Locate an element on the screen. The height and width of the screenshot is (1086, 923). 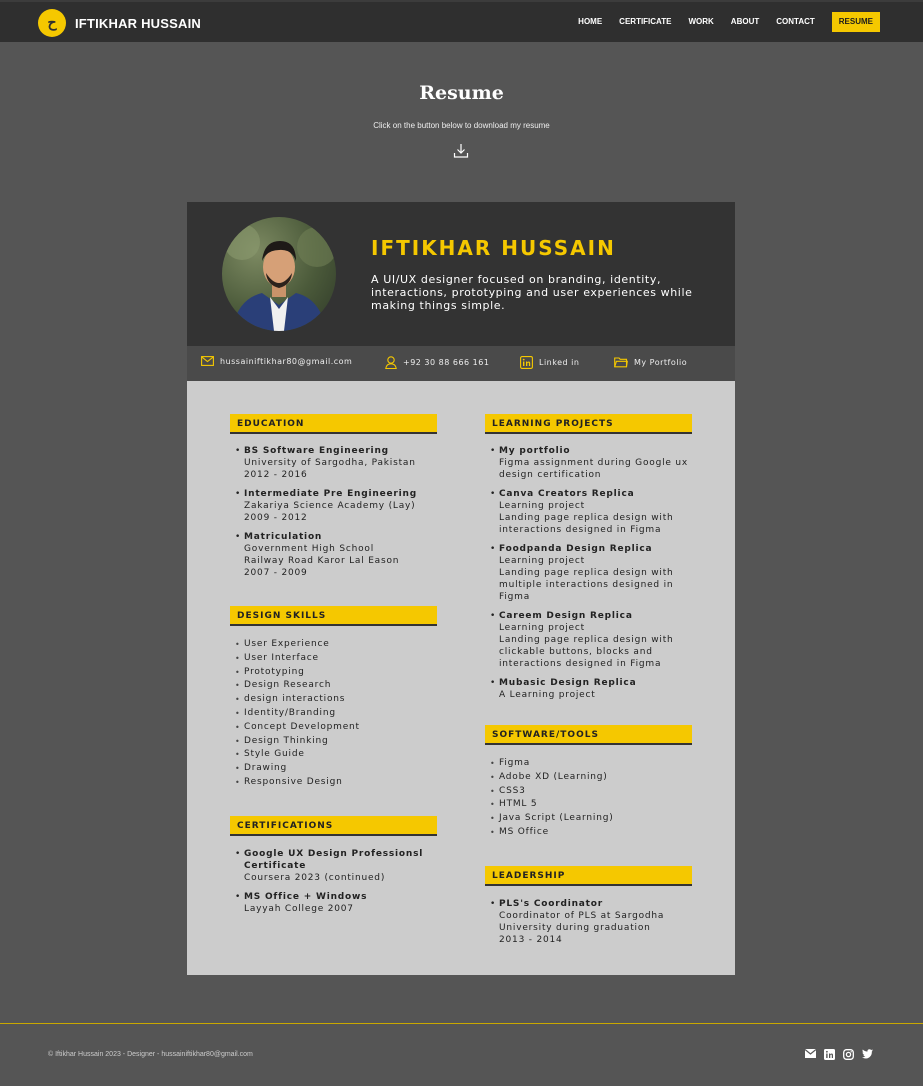
list-item: MS Office + Windows Layyah College 2007 is located at coordinates (330, 903).